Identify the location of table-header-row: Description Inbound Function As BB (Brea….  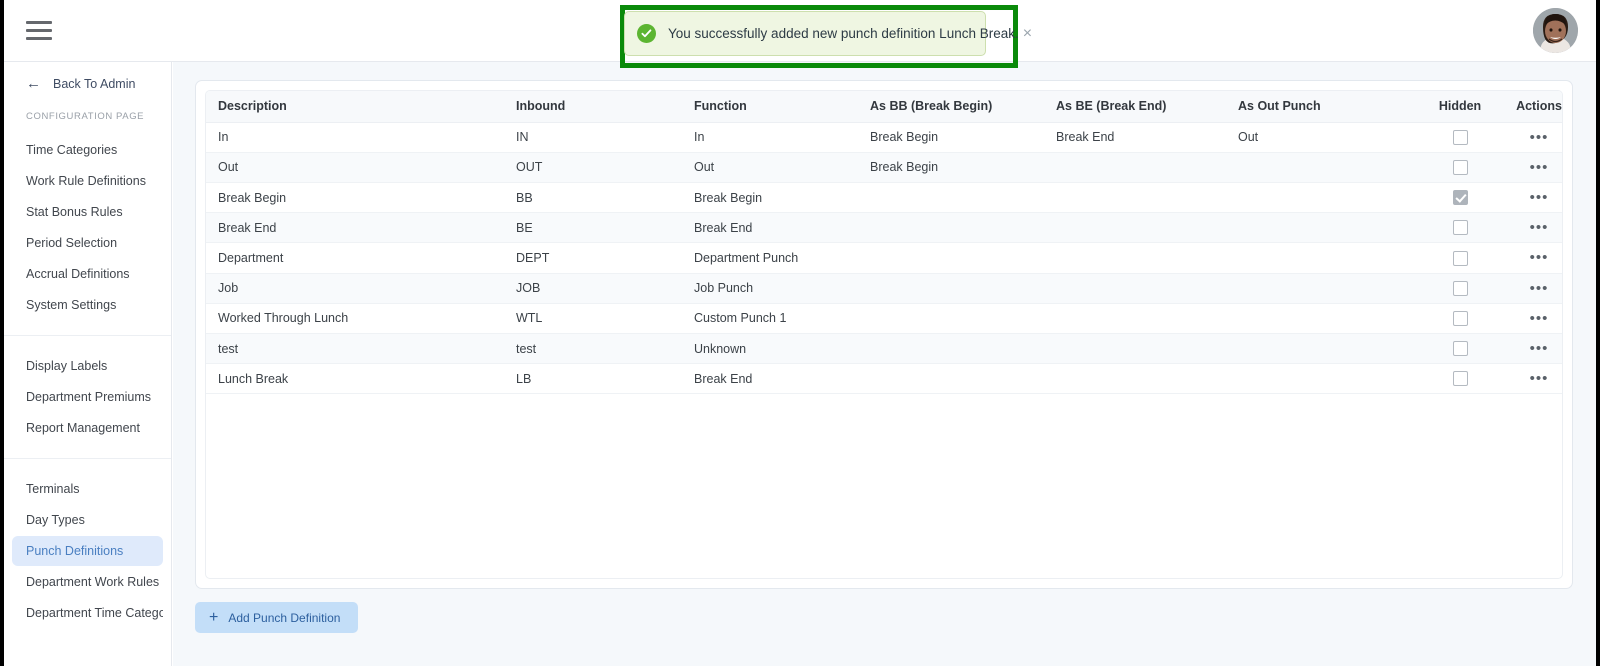
(884, 107).